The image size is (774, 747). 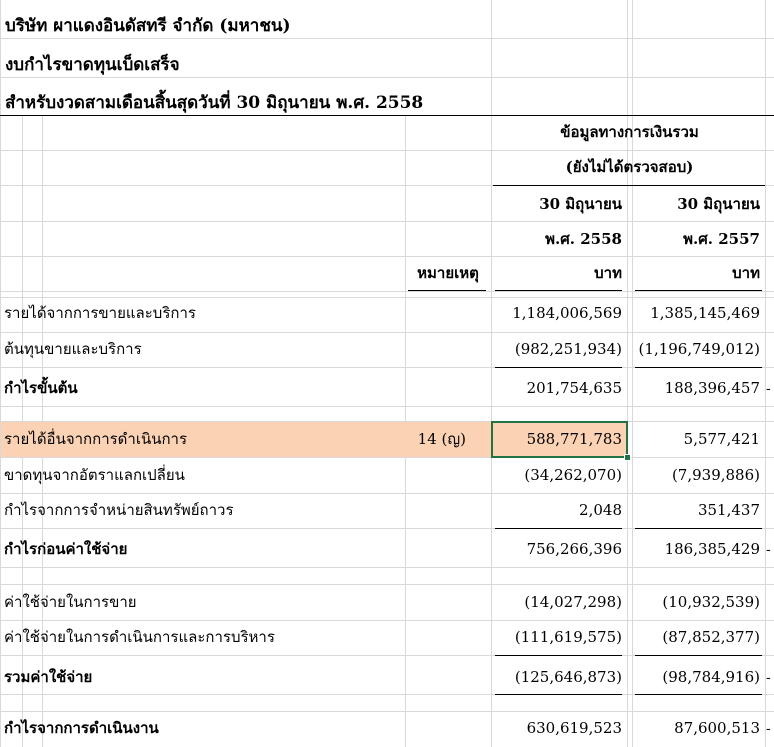 What do you see at coordinates (568, 677) in the screenshot?
I see `row-value-2558: (125,646,873)` at bounding box center [568, 677].